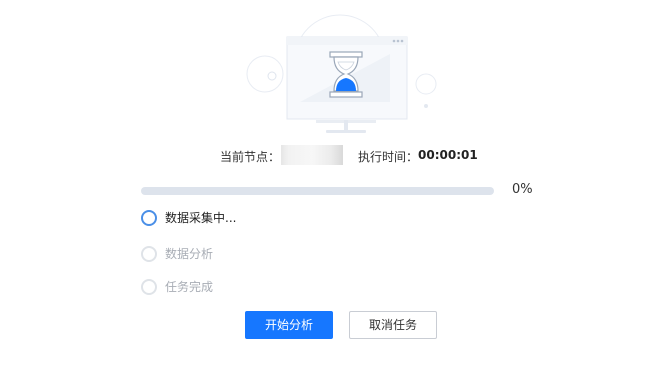  I want to click on hourglass-monitor-illustration, so click(341, 73).